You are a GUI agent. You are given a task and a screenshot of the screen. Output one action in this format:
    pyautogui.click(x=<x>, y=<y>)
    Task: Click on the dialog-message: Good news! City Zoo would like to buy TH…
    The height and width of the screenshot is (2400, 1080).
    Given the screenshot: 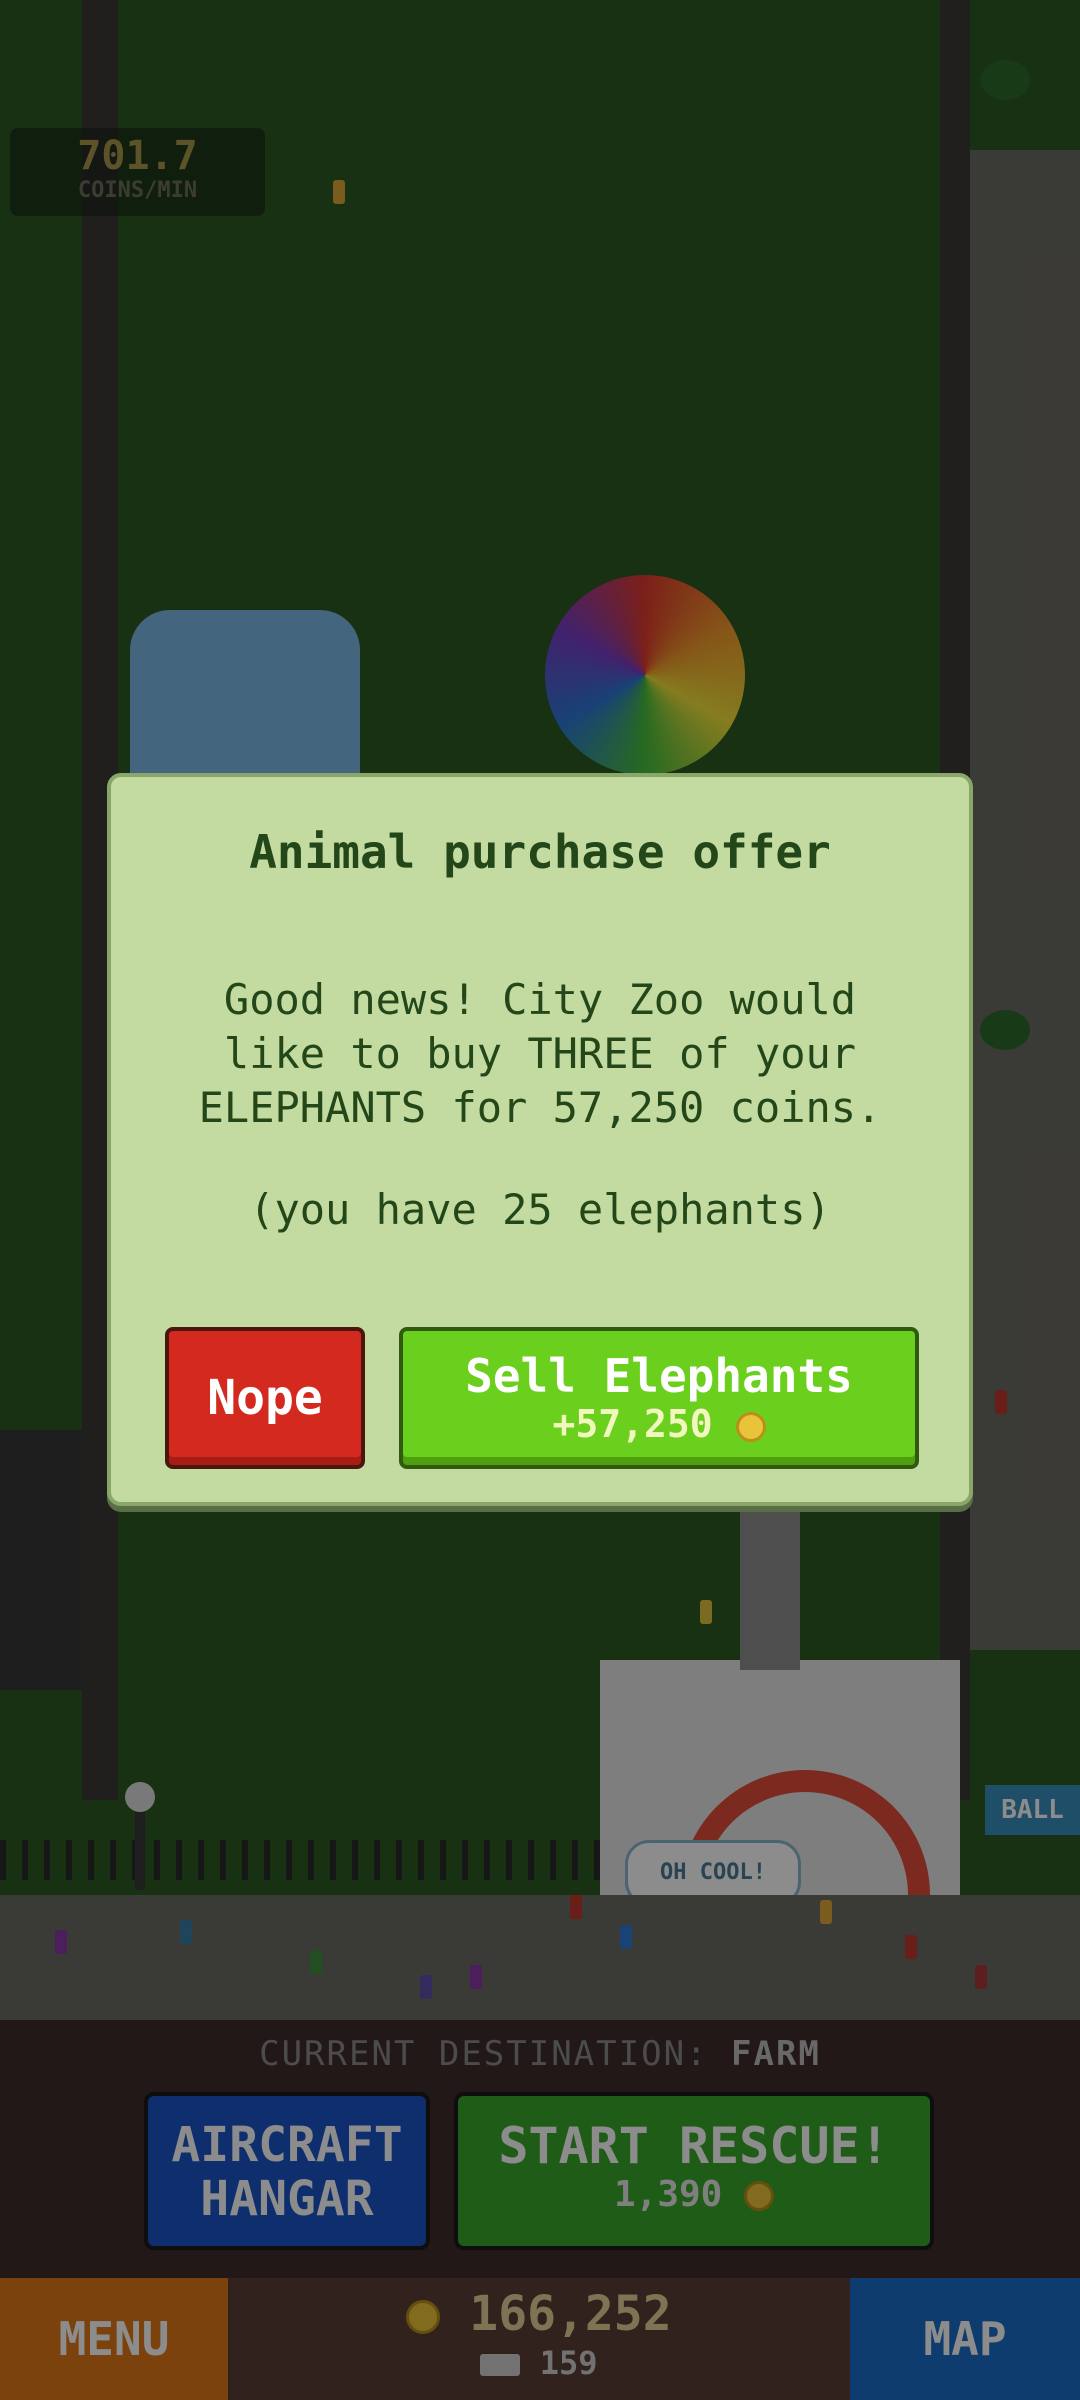 What is the action you would take?
    pyautogui.click(x=540, y=1054)
    